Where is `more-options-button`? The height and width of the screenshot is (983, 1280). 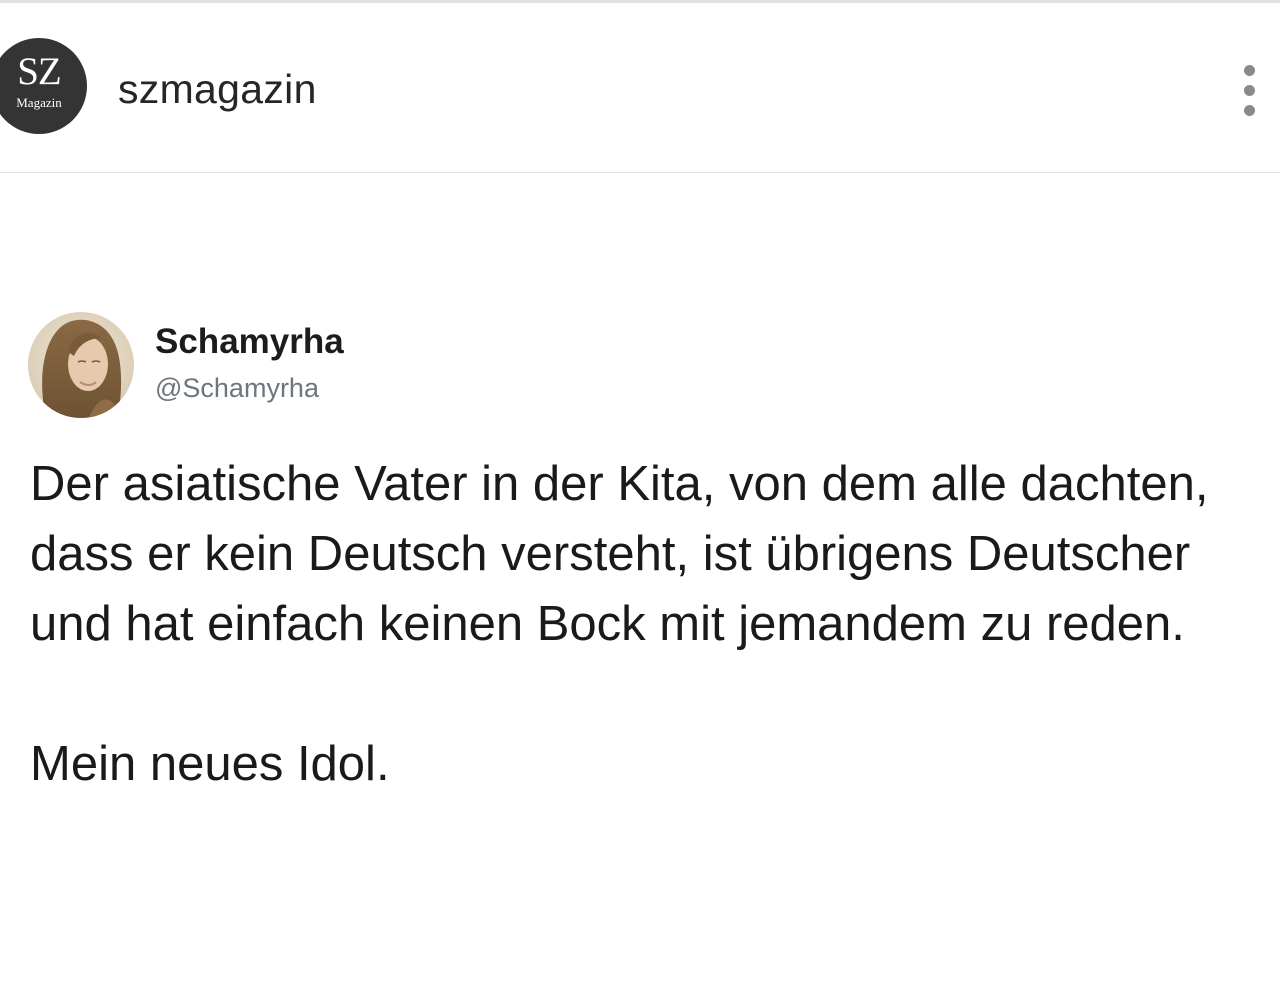
more-options-button is located at coordinates (1250, 91).